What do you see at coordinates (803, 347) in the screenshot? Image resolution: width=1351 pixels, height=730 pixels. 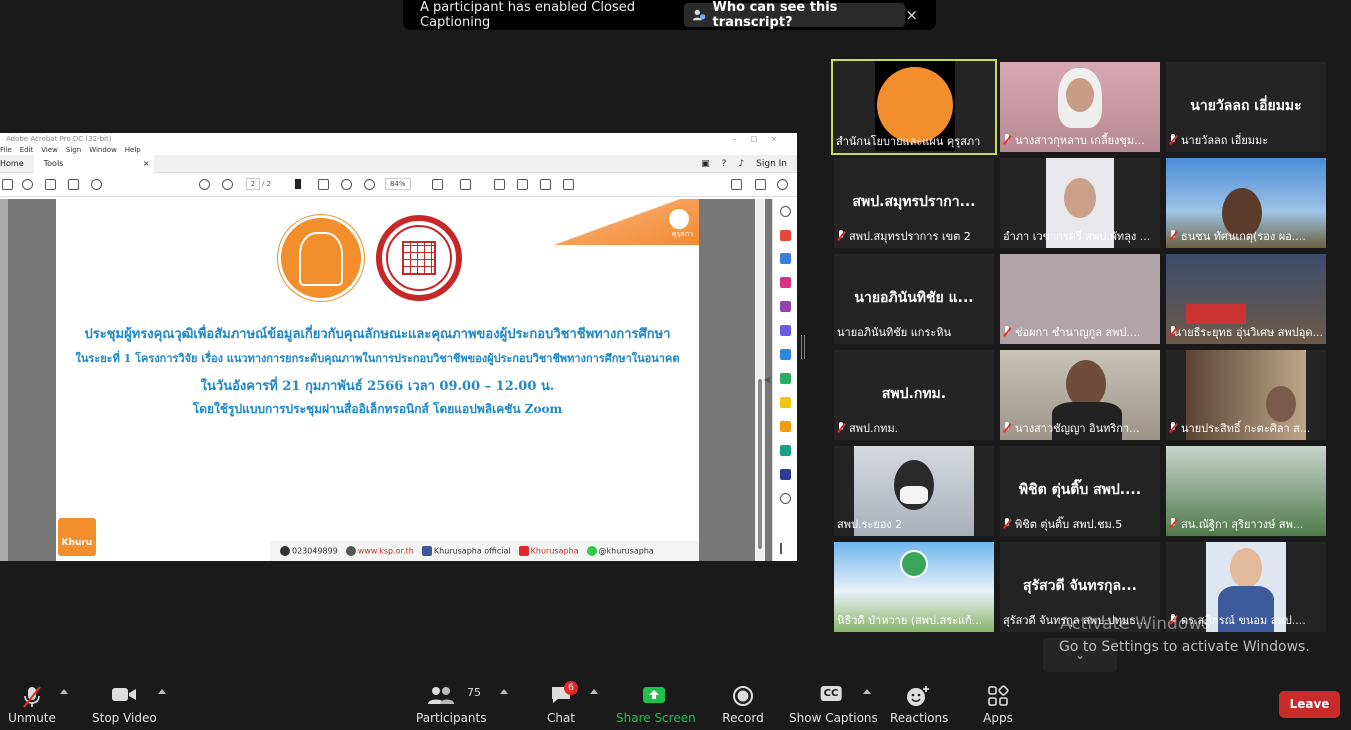 I see `layout-splitter-handle` at bounding box center [803, 347].